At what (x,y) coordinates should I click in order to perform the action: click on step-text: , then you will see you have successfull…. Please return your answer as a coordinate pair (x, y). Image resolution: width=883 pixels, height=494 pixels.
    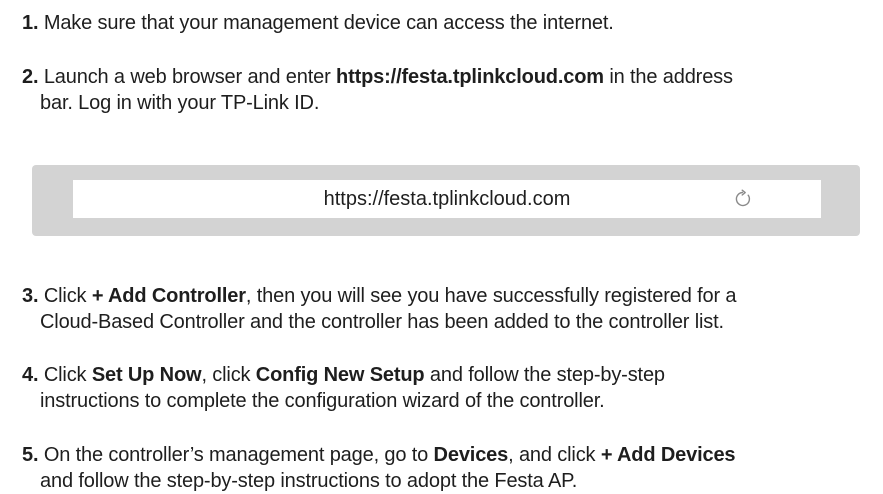
    Looking at the image, I should click on (491, 296).